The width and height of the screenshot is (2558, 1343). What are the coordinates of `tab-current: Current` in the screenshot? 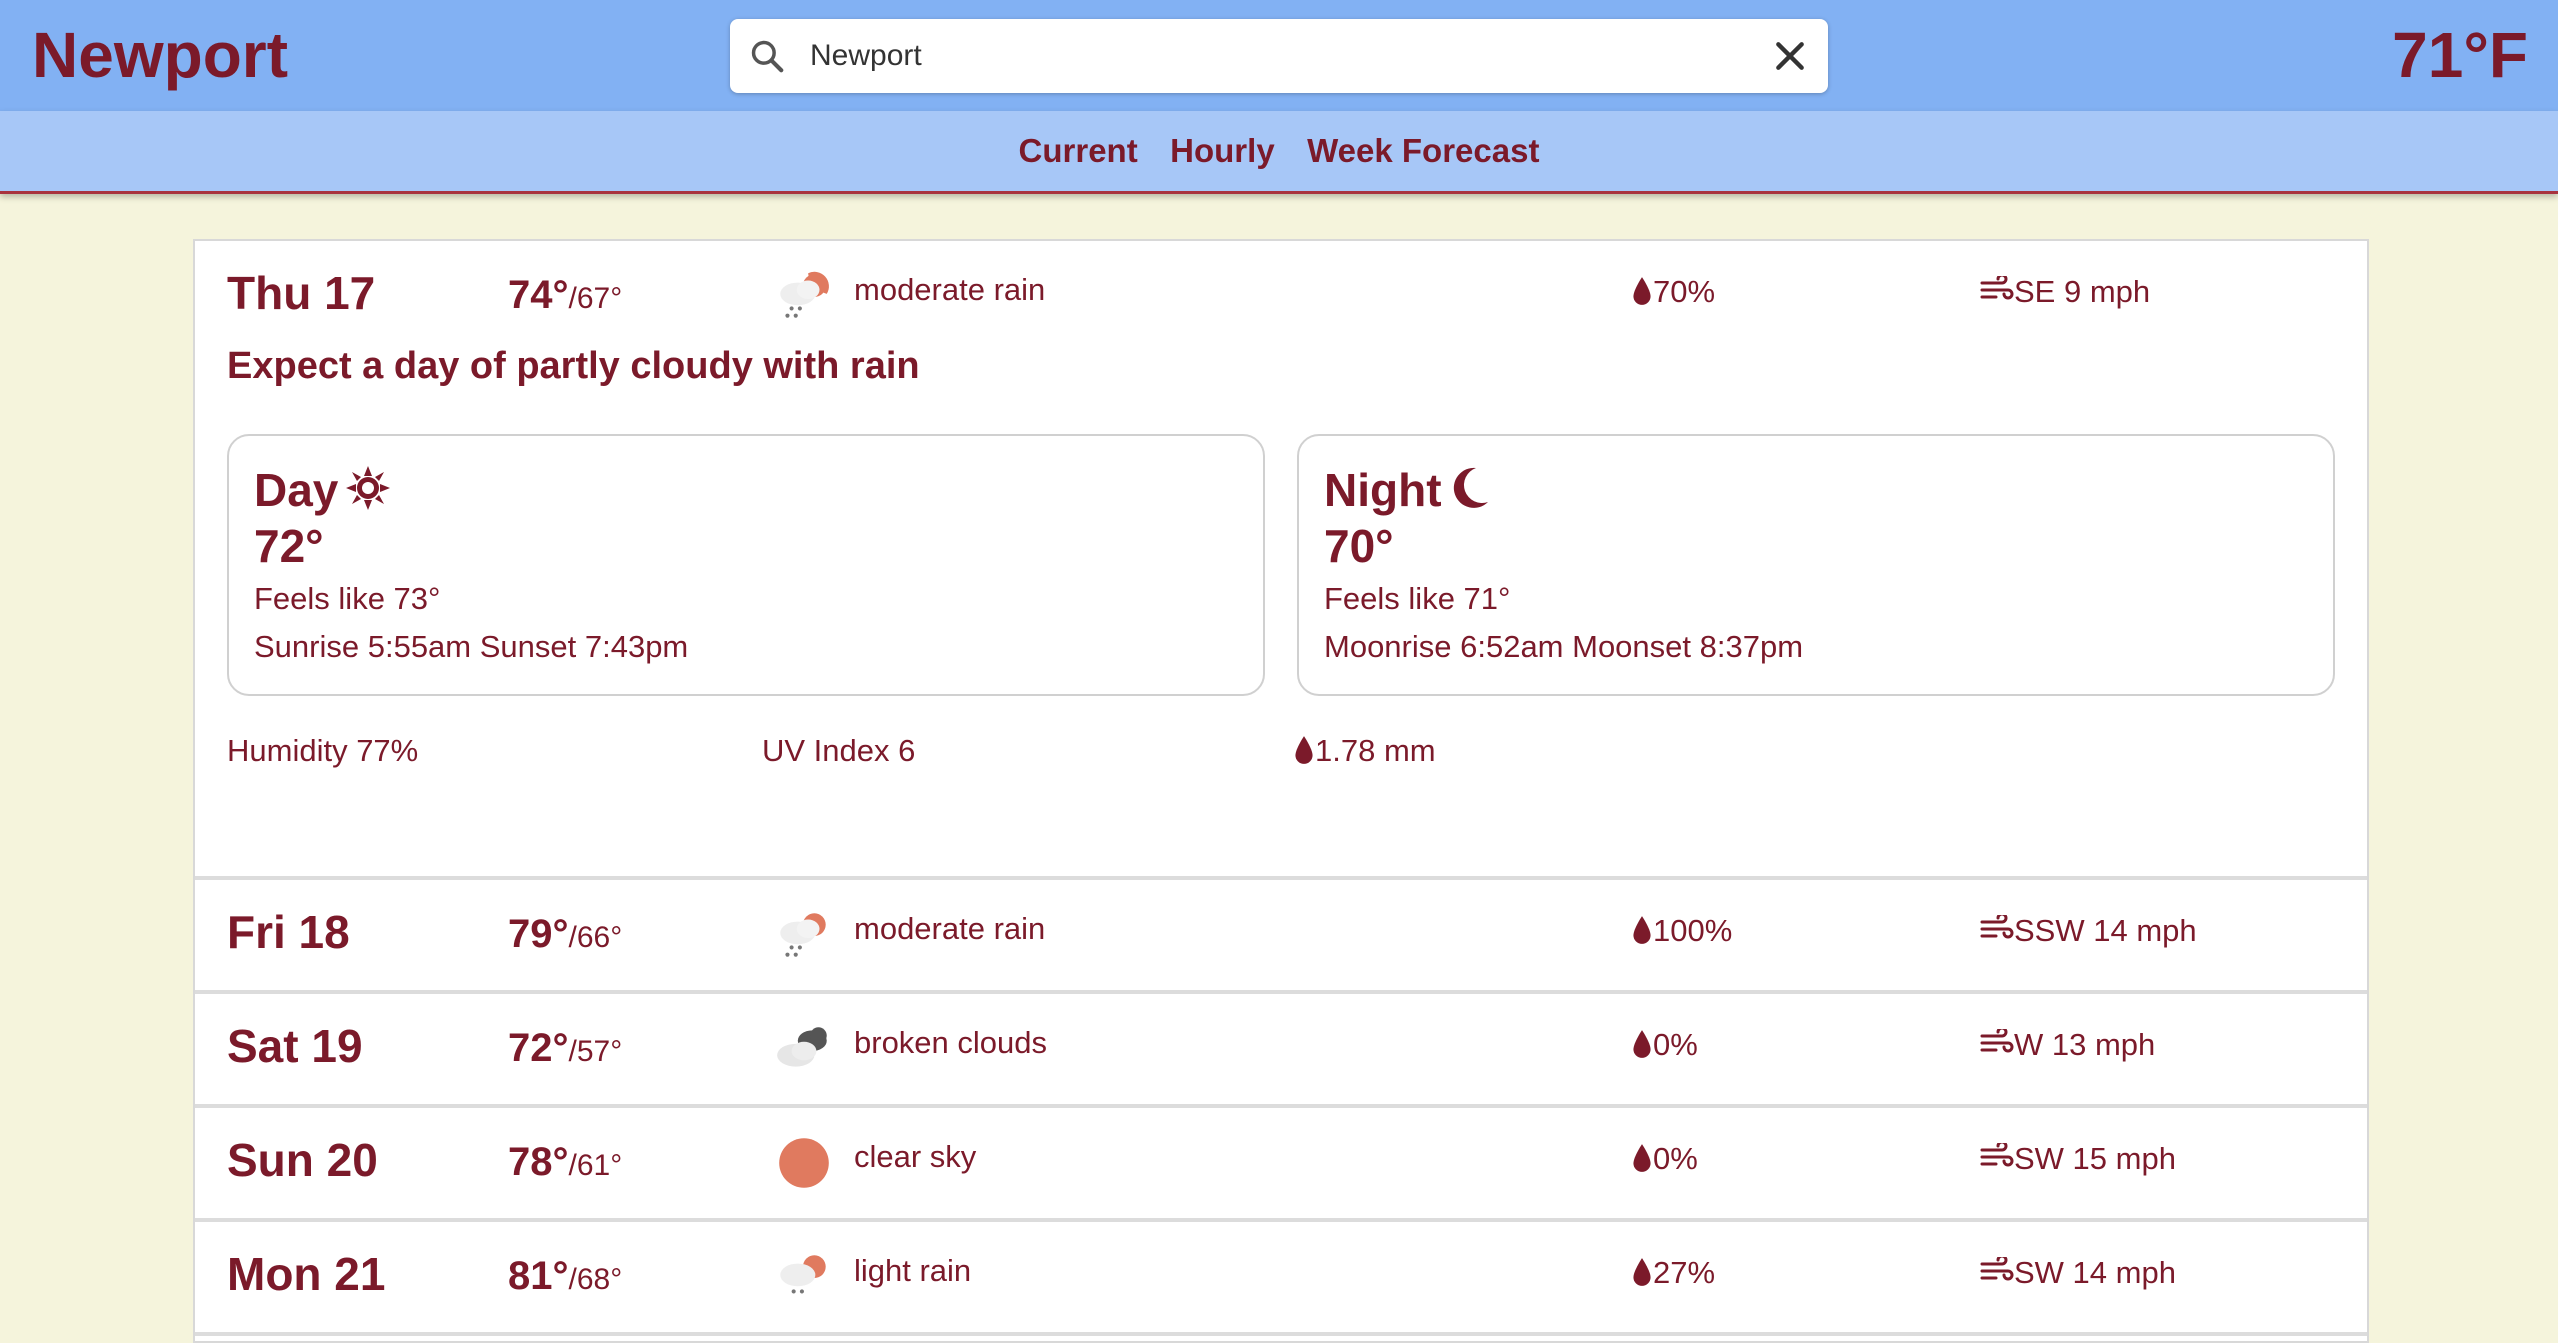 It's located at (1078, 151).